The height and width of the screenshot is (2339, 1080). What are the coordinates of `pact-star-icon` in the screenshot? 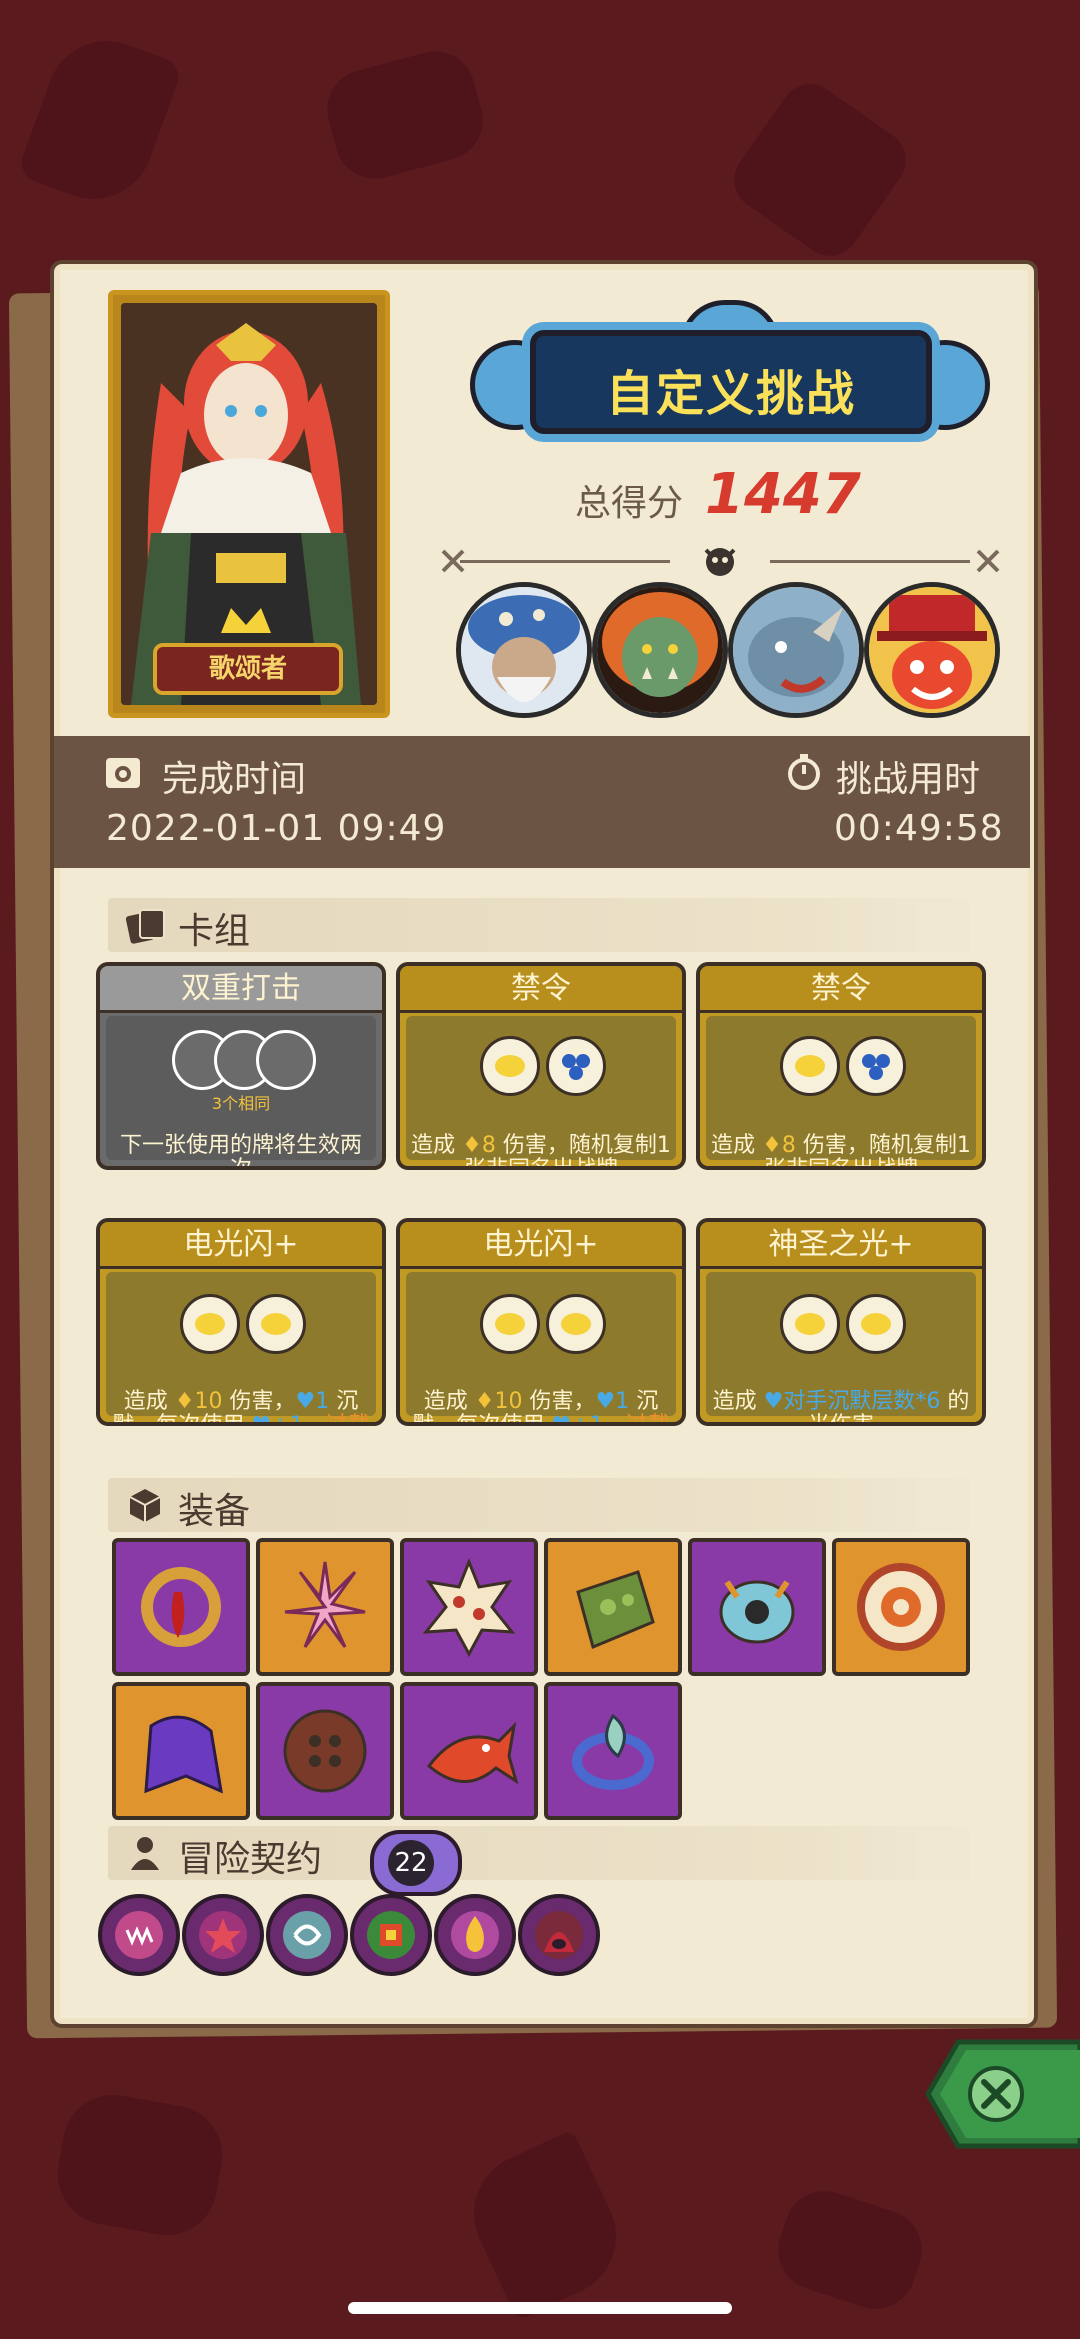 It's located at (223, 1935).